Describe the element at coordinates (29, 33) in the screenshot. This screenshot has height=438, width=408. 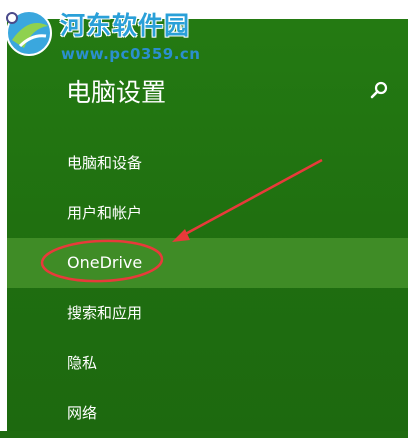
I see `watermark-logo-icon` at that location.